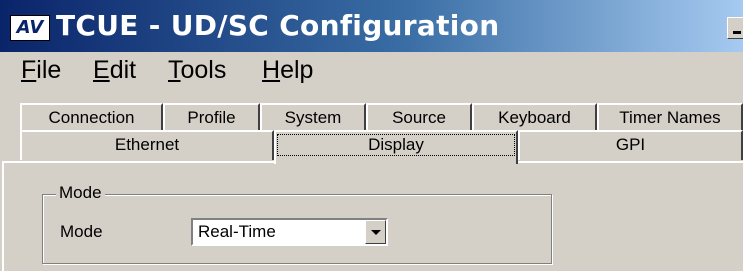  What do you see at coordinates (81, 231) in the screenshot?
I see `mode-label: Mode` at bounding box center [81, 231].